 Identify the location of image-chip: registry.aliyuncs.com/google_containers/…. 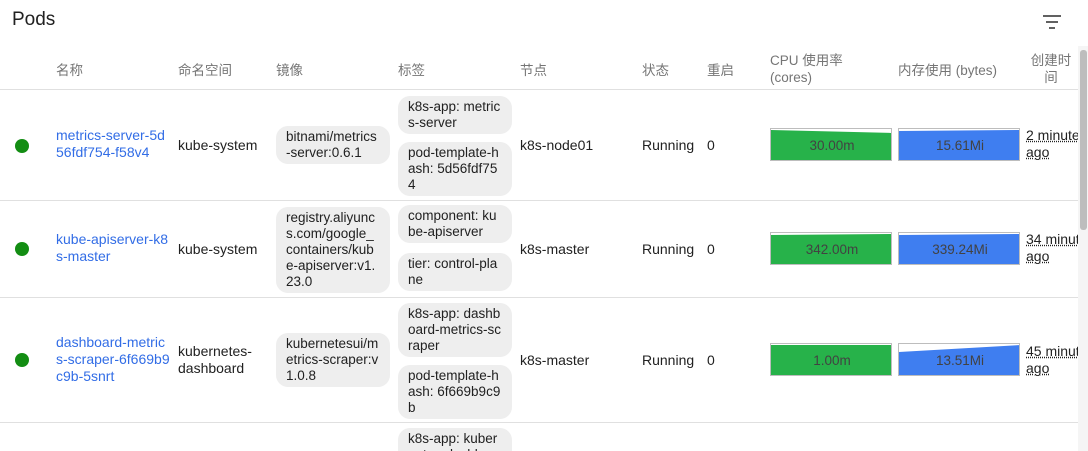
(333, 250).